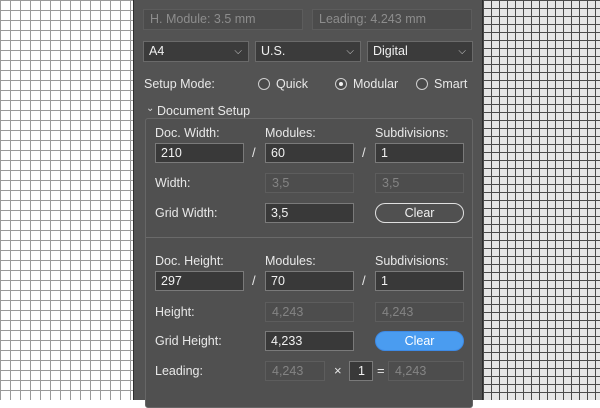 The width and height of the screenshot is (600, 408). Describe the element at coordinates (186, 213) in the screenshot. I see `grid-width-label: Grid Width:` at that location.